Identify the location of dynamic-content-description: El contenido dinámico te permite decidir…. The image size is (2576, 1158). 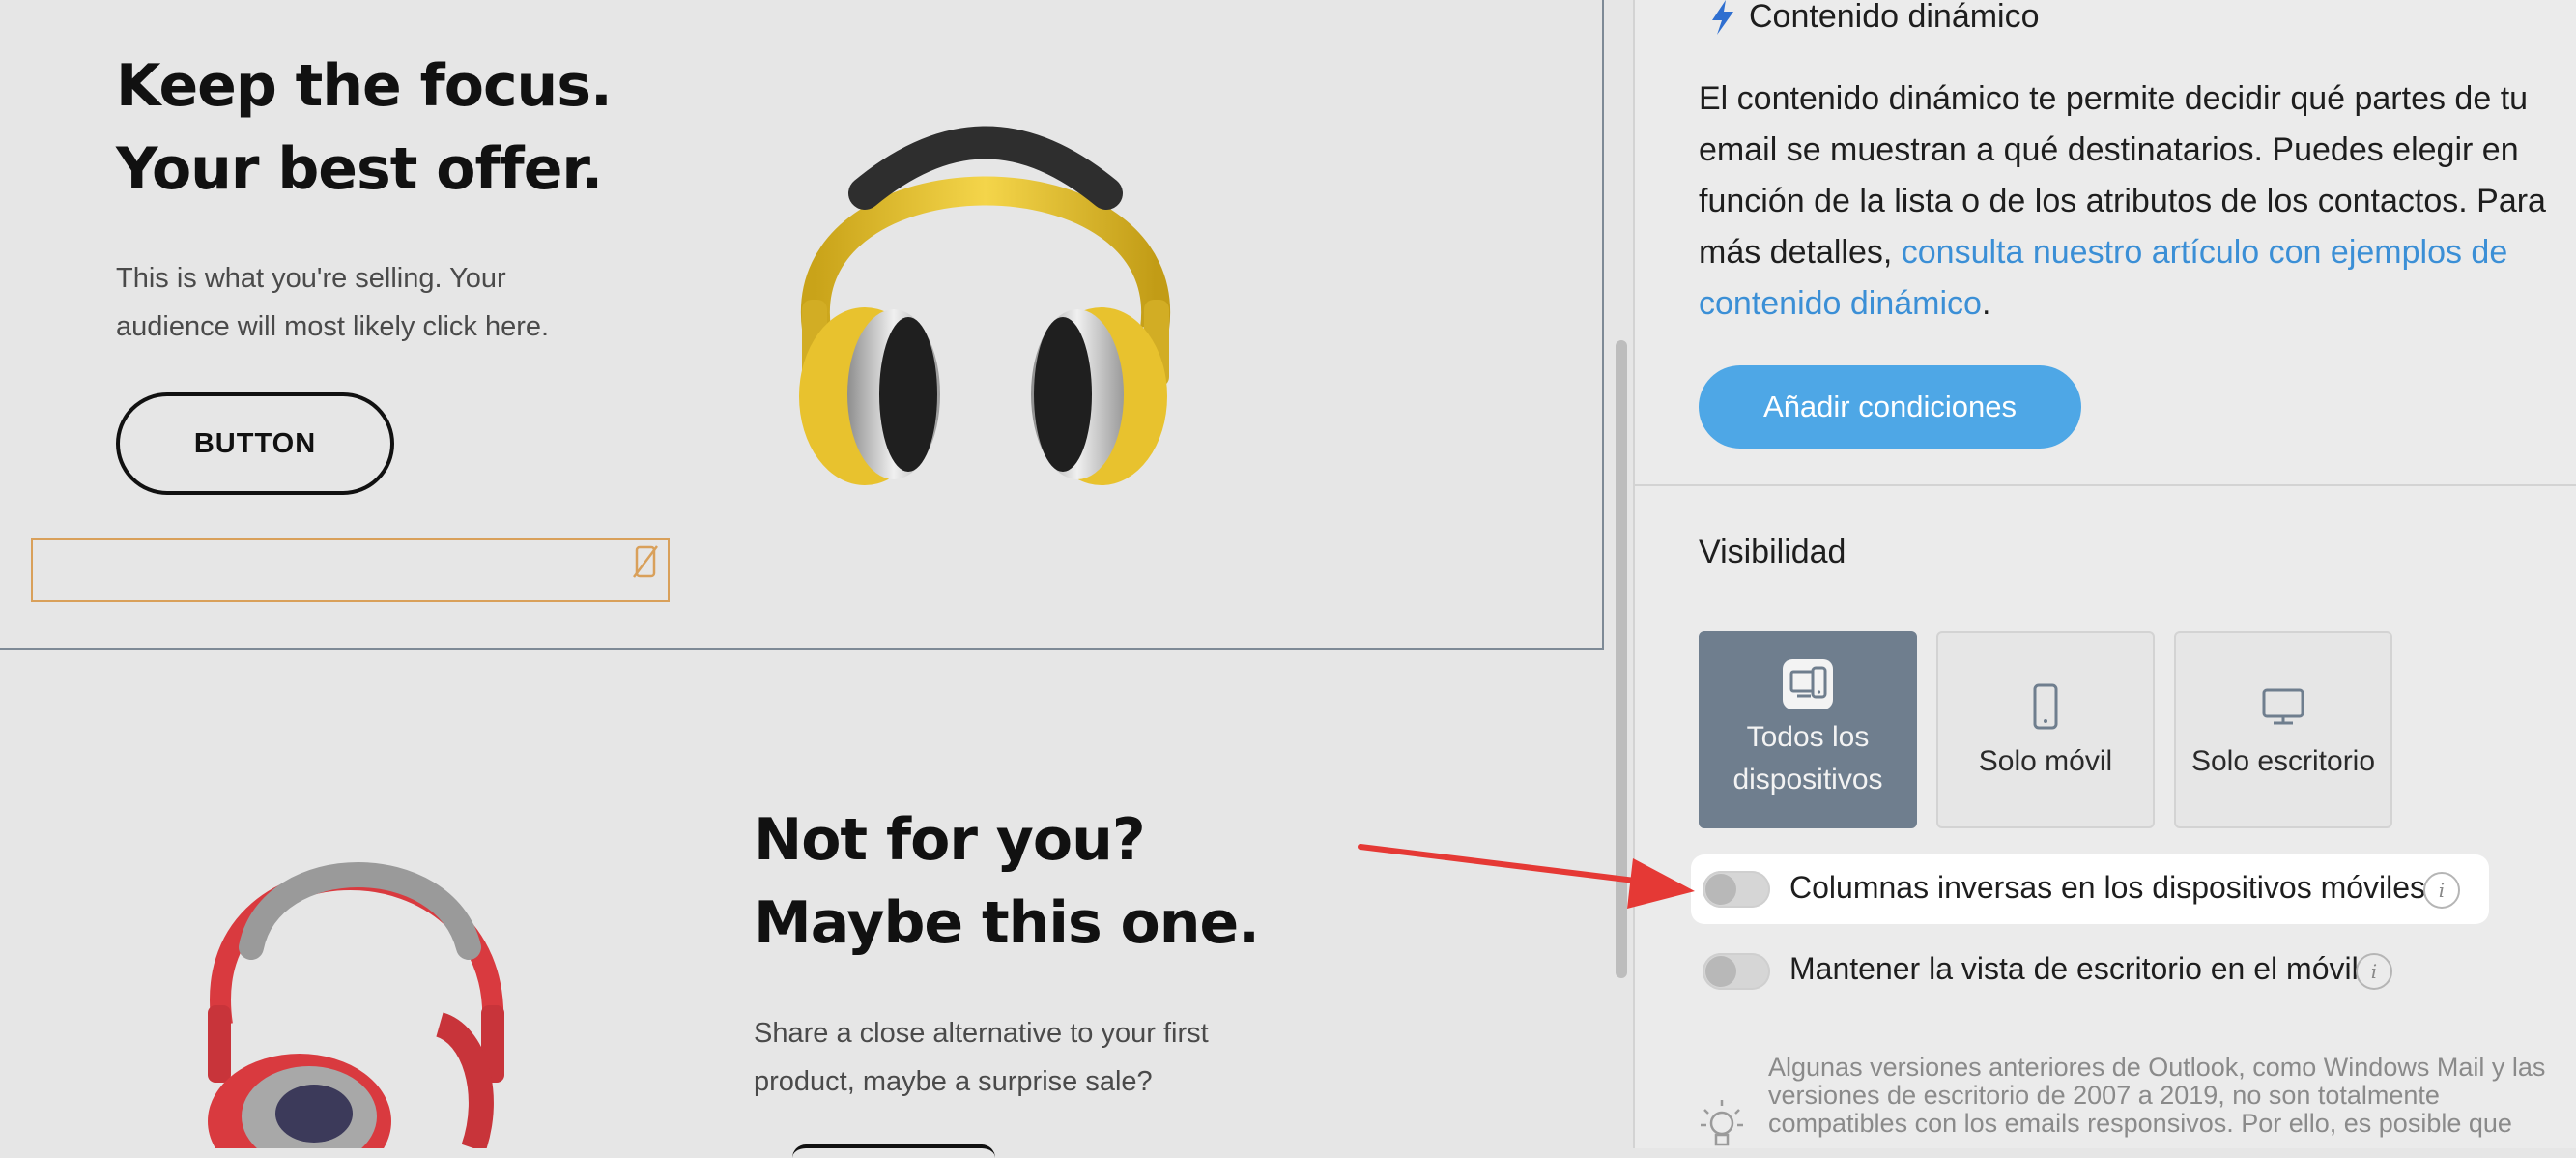
(2134, 201).